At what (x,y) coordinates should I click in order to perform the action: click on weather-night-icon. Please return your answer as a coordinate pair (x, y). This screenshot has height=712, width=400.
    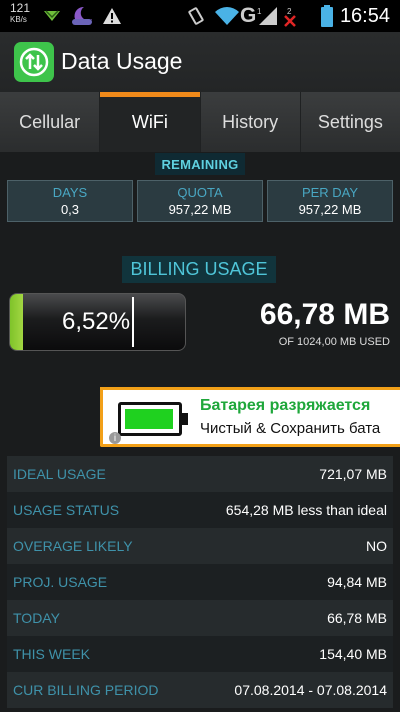
    Looking at the image, I should click on (82, 16).